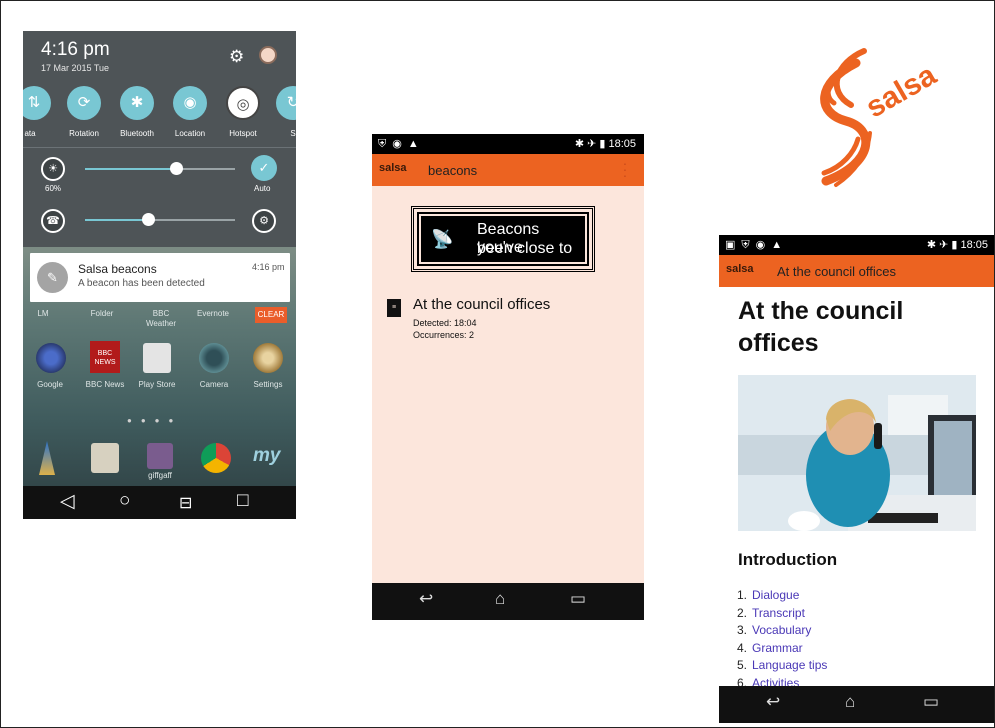 The width and height of the screenshot is (995, 728). I want to click on list-item: 4. Grammar, so click(782, 649).